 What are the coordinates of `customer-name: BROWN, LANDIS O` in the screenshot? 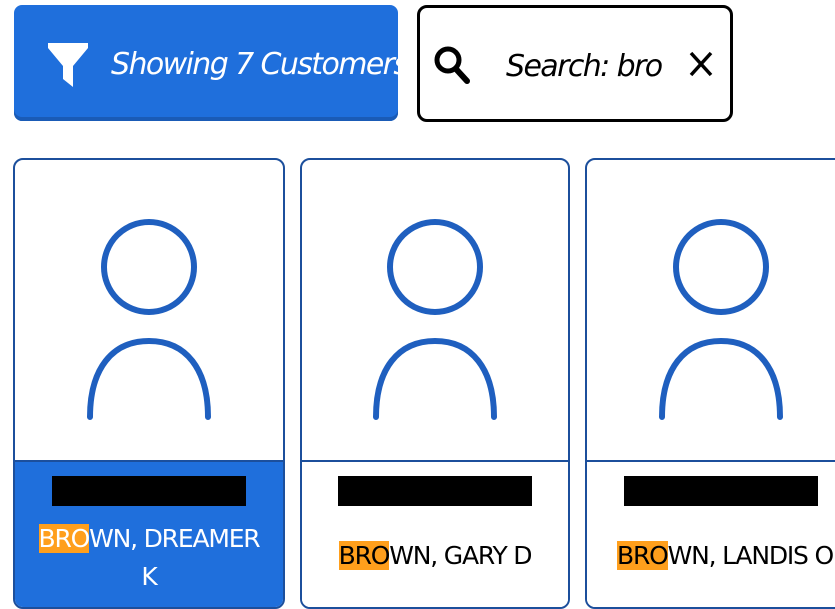 It's located at (711, 556).